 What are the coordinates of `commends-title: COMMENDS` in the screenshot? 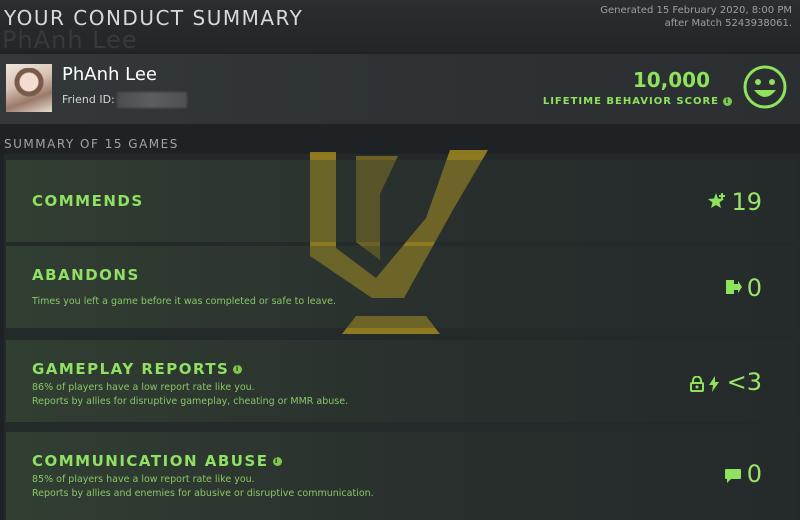 It's located at (88, 201).